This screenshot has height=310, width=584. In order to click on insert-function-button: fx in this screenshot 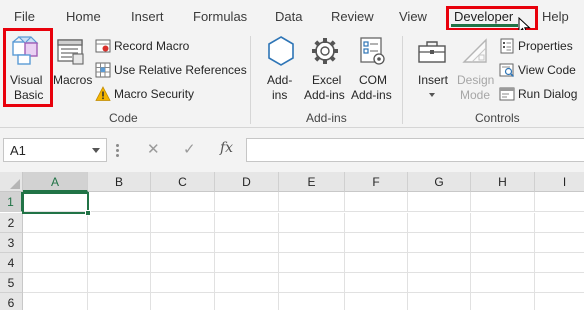, I will do `click(226, 148)`.